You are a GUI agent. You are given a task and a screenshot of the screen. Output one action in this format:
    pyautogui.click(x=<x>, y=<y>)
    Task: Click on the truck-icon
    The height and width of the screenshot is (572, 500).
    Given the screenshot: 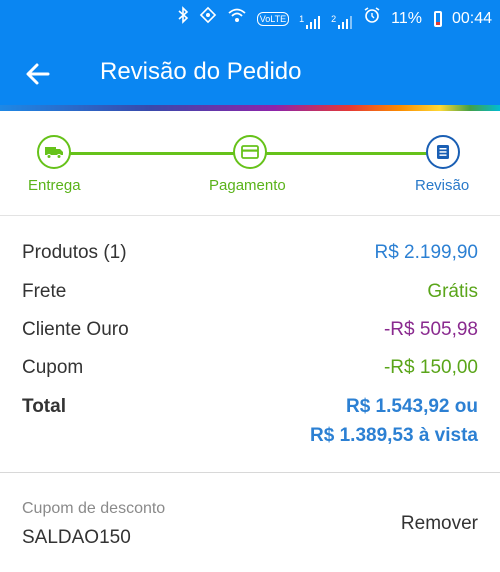 What is the action you would take?
    pyautogui.click(x=54, y=153)
    